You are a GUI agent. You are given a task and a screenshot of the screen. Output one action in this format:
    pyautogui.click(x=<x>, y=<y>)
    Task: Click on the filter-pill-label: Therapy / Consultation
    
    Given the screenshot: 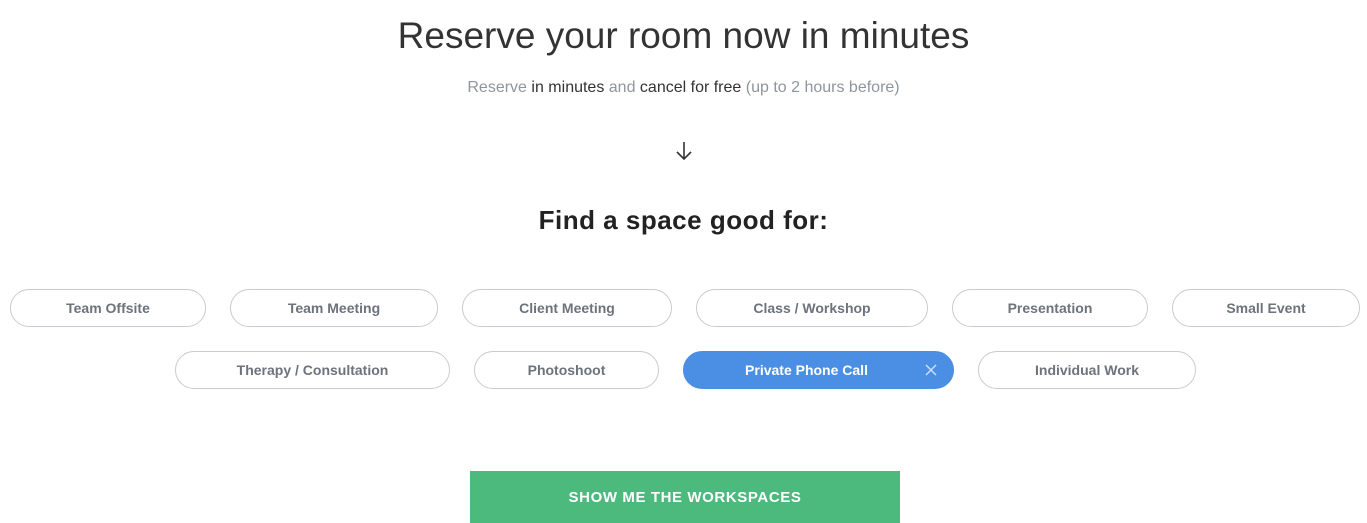 What is the action you would take?
    pyautogui.click(x=312, y=370)
    